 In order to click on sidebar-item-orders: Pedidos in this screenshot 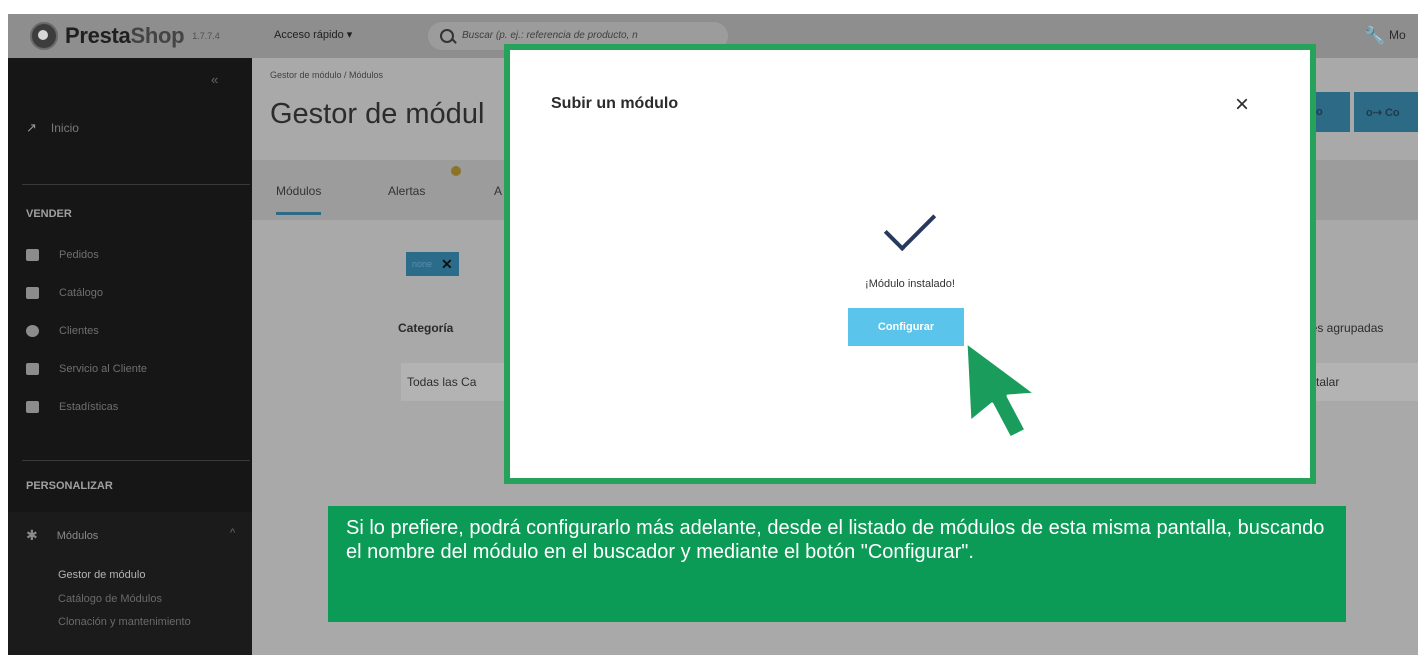, I will do `click(62, 255)`.